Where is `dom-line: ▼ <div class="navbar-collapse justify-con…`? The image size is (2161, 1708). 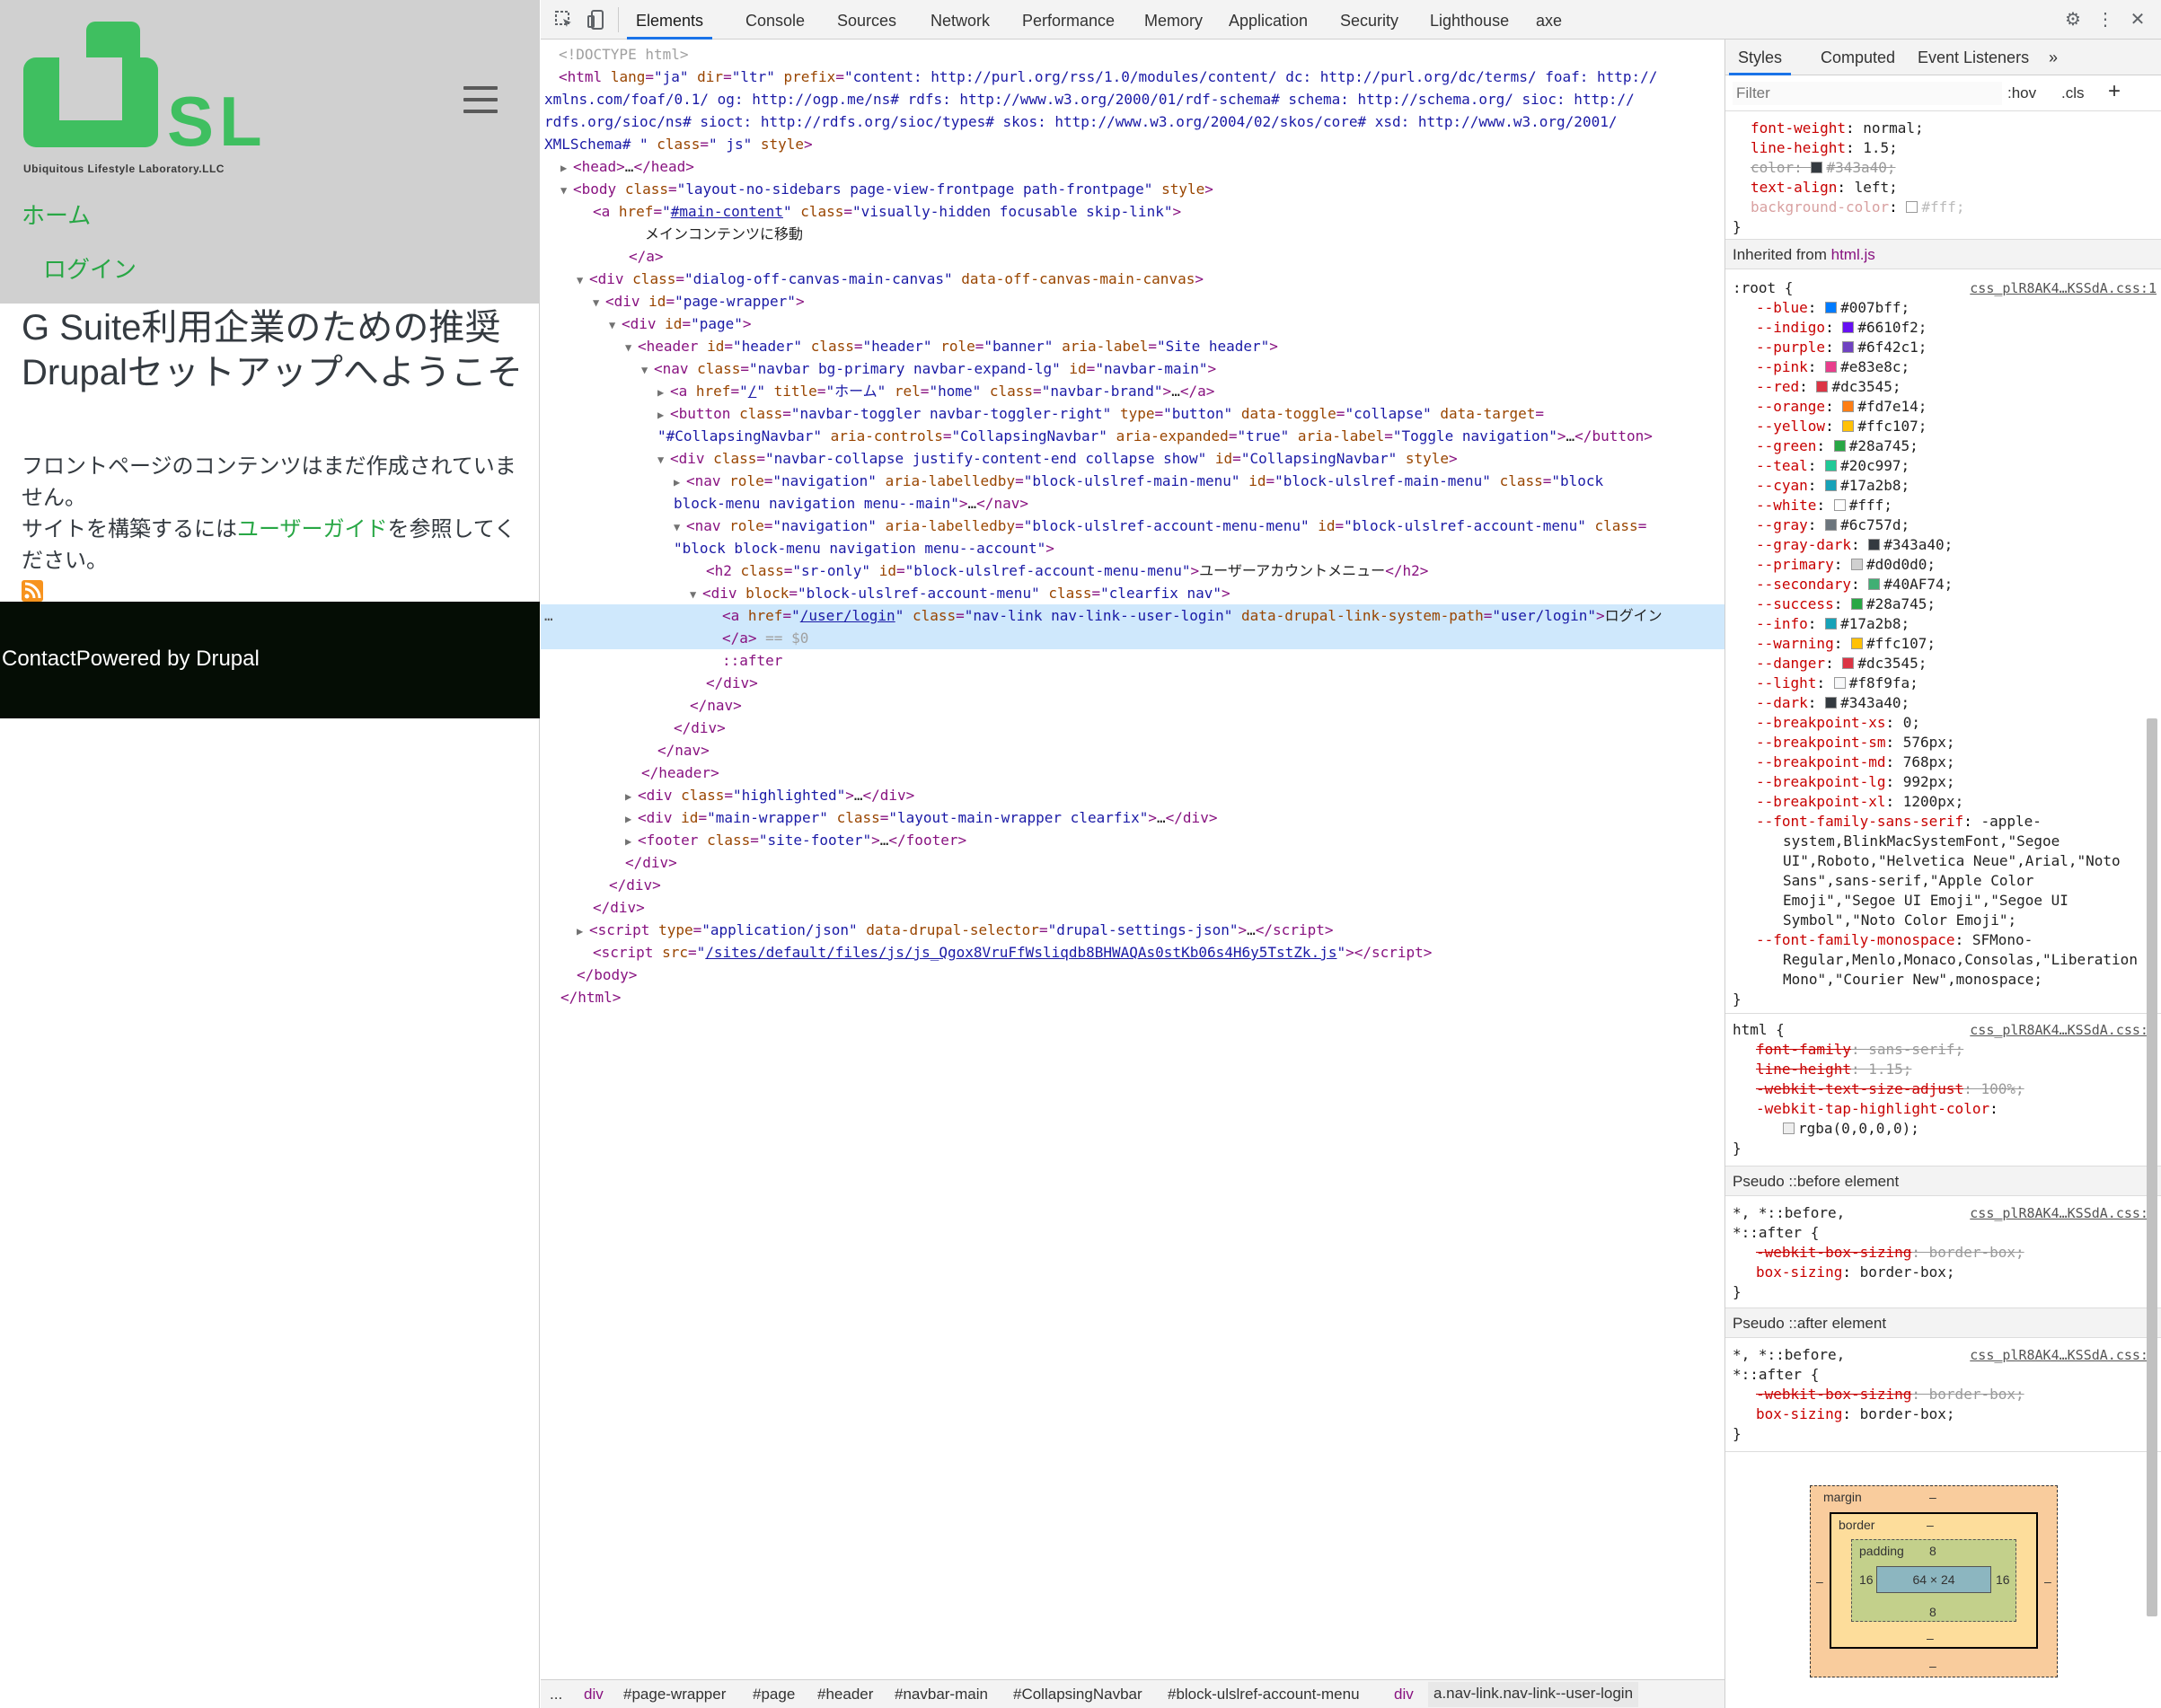 dom-line: ▼ <div class="navbar-collapse justify-con… is located at coordinates (1132, 458).